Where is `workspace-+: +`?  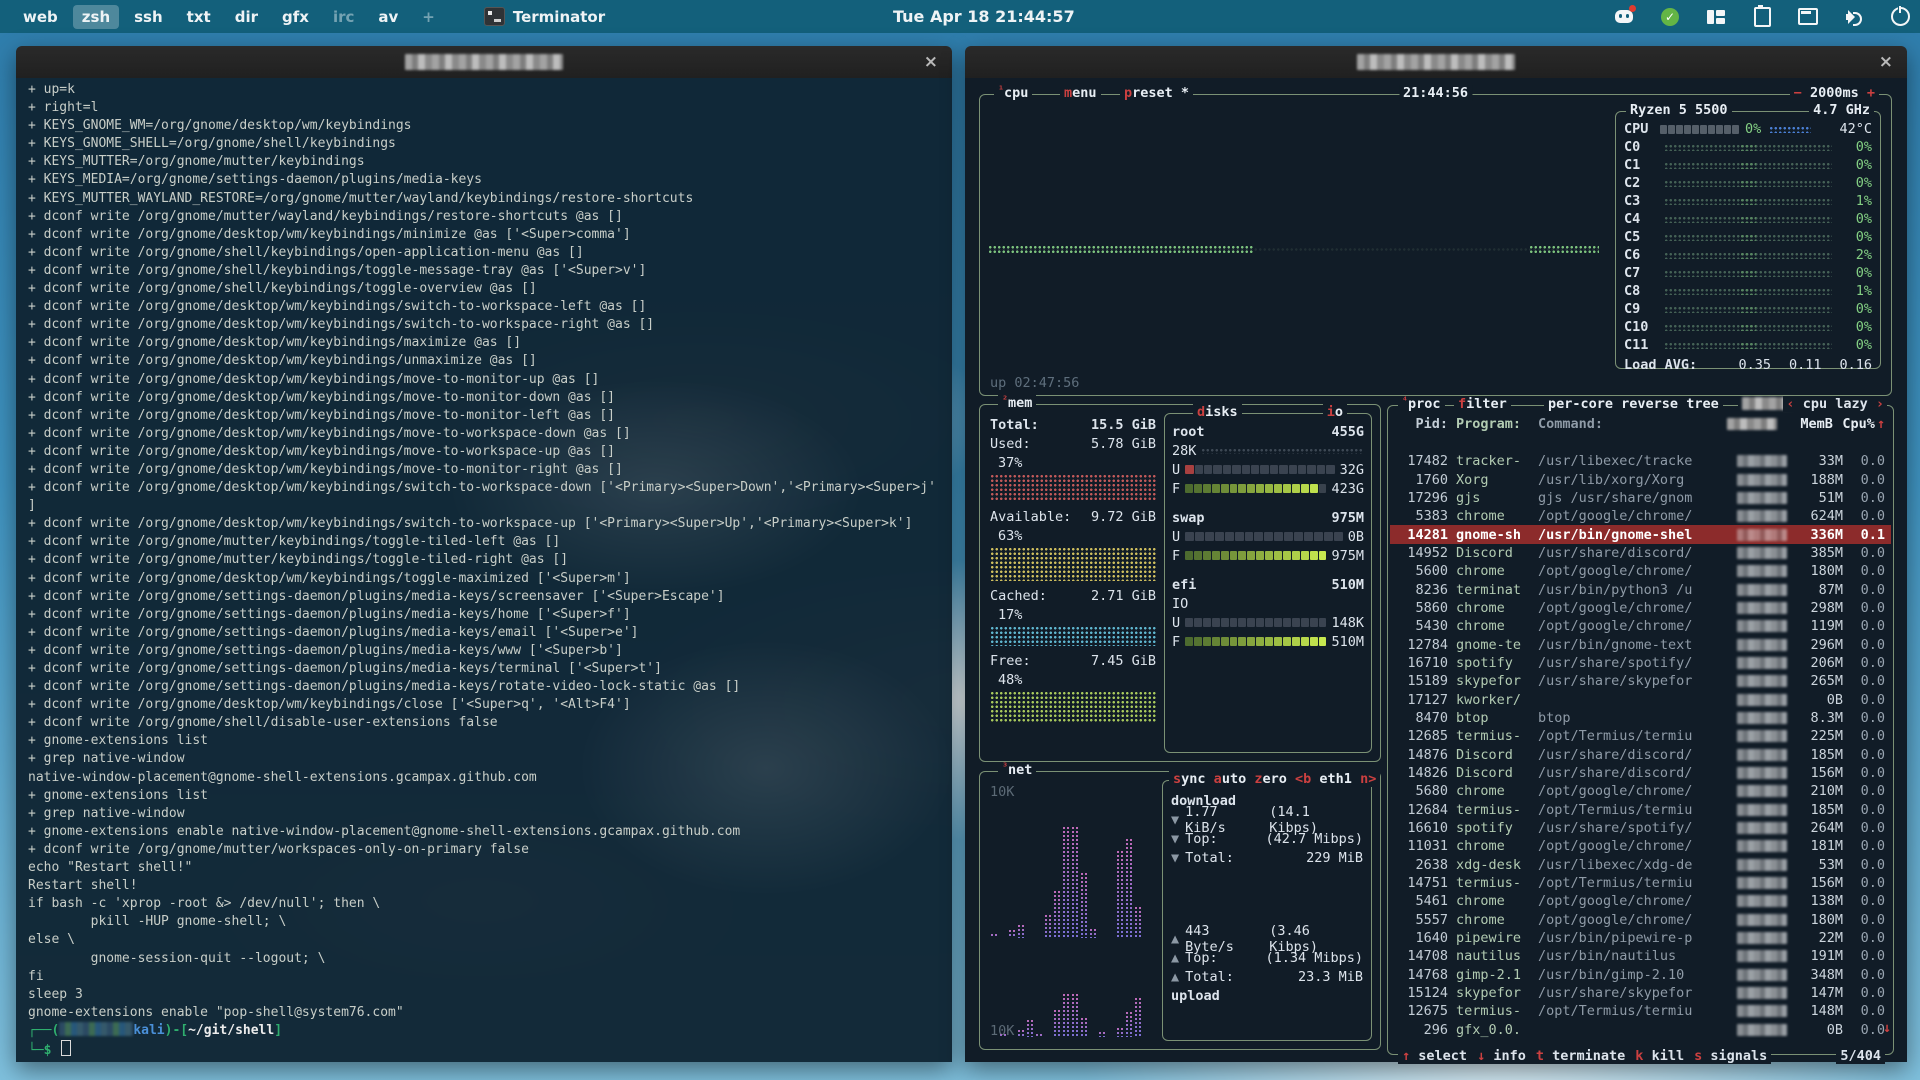 workspace-+: + is located at coordinates (428, 17).